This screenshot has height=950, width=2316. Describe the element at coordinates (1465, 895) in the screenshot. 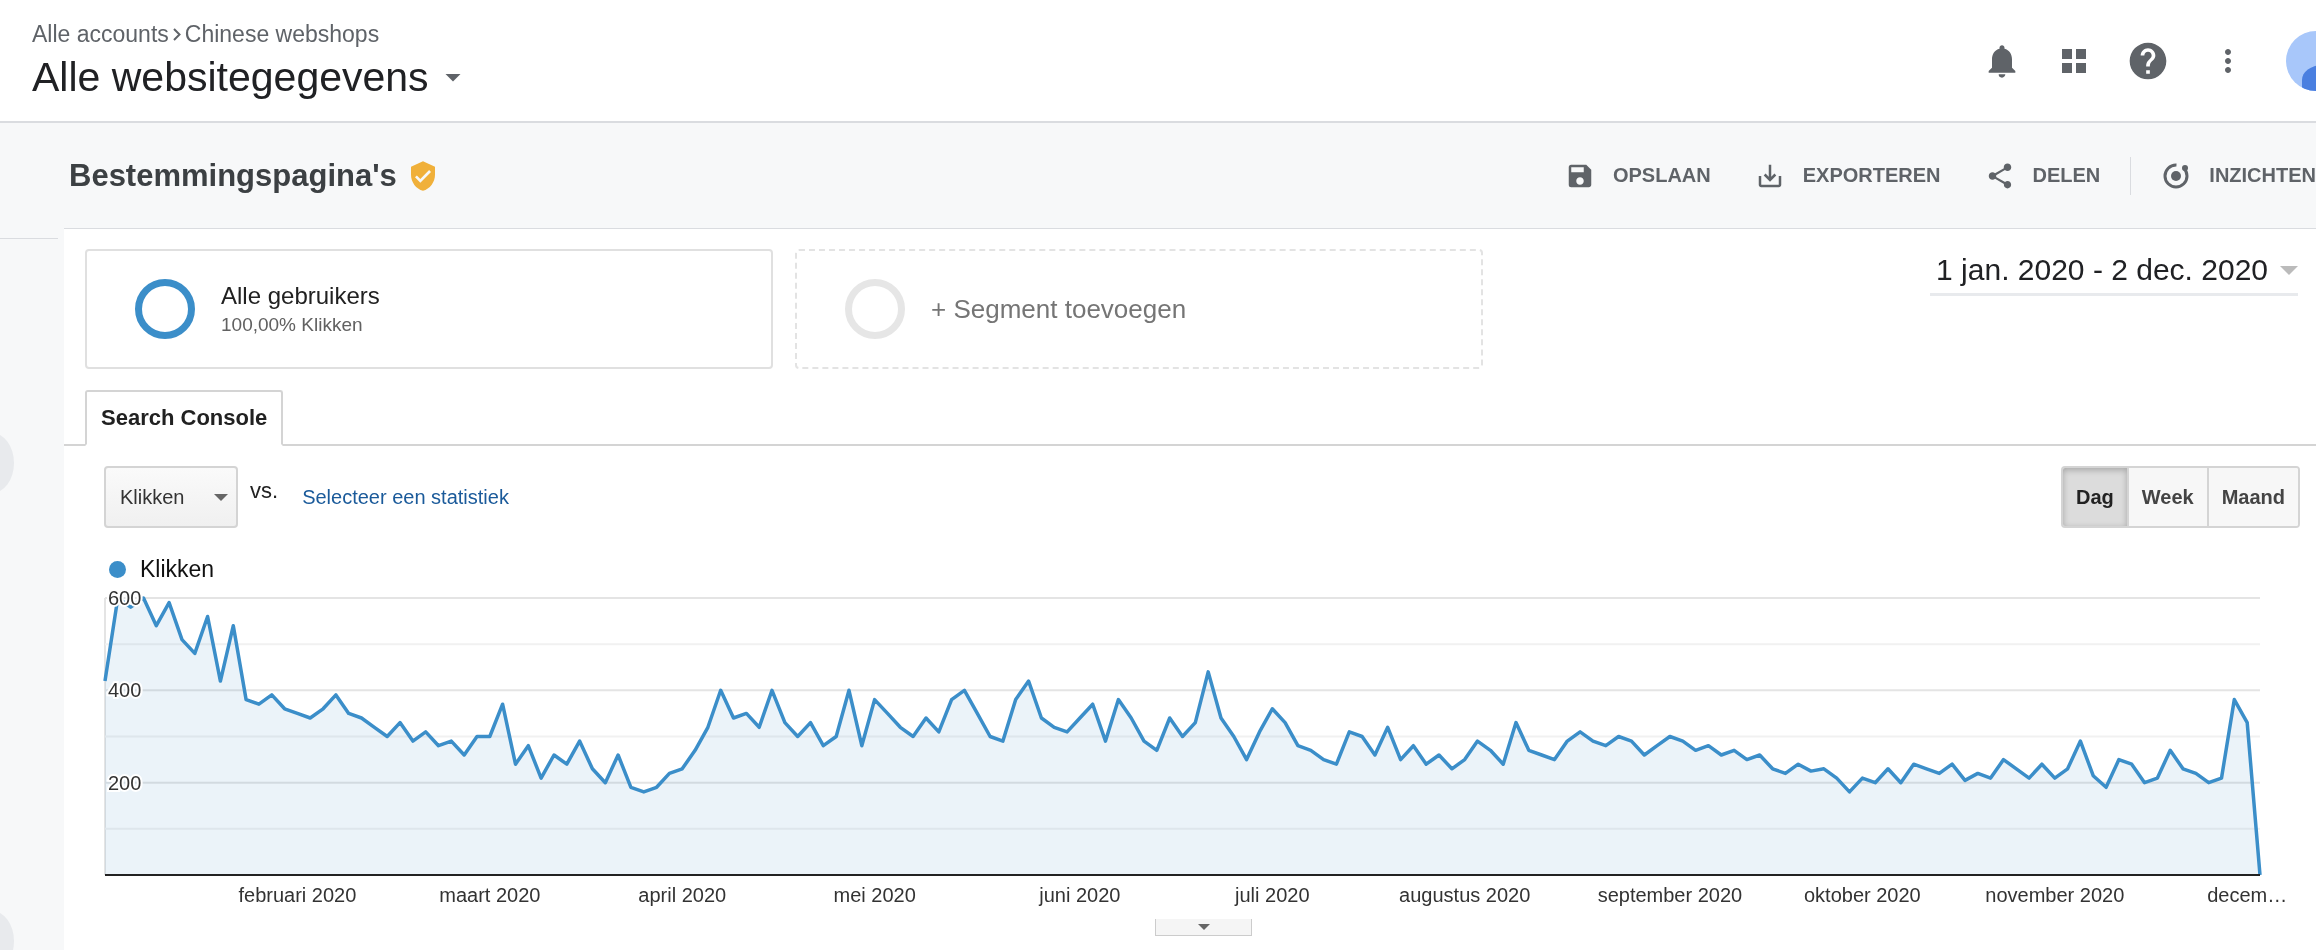

I see `axis-label: augustus 2020` at that location.